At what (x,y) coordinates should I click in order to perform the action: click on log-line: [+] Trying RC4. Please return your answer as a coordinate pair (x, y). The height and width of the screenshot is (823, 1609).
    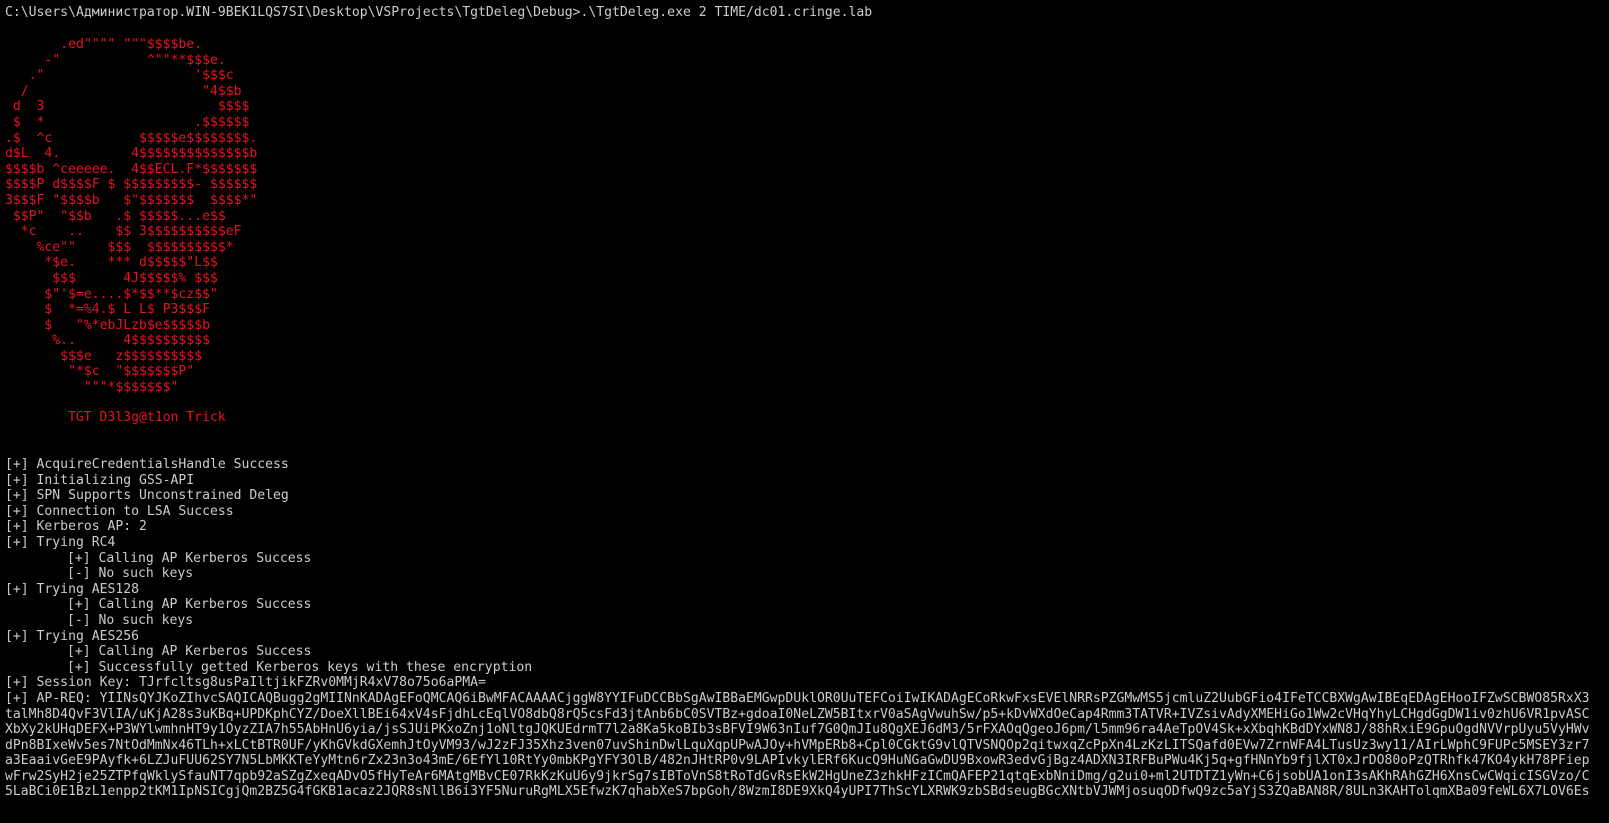
    Looking at the image, I should click on (60, 542).